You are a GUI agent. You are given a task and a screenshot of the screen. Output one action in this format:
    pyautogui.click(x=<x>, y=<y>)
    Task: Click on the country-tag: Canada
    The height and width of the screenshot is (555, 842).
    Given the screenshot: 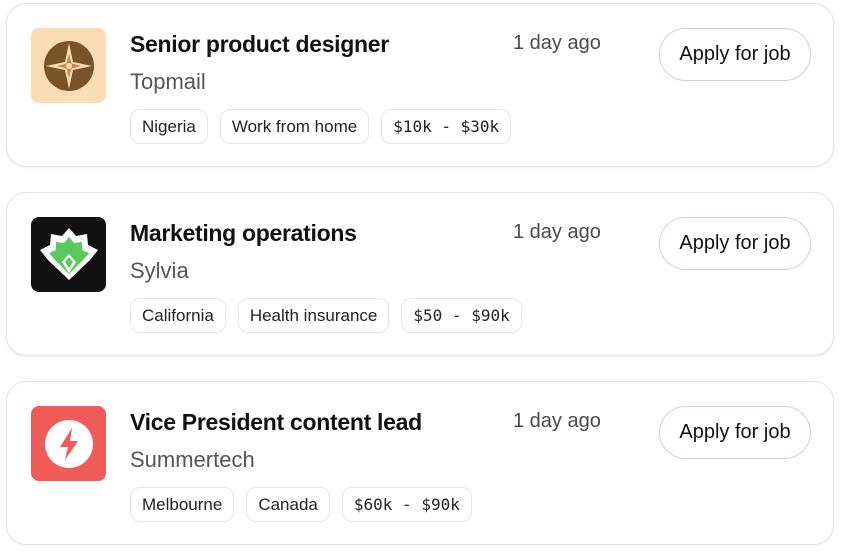 What is the action you would take?
    pyautogui.click(x=288, y=504)
    